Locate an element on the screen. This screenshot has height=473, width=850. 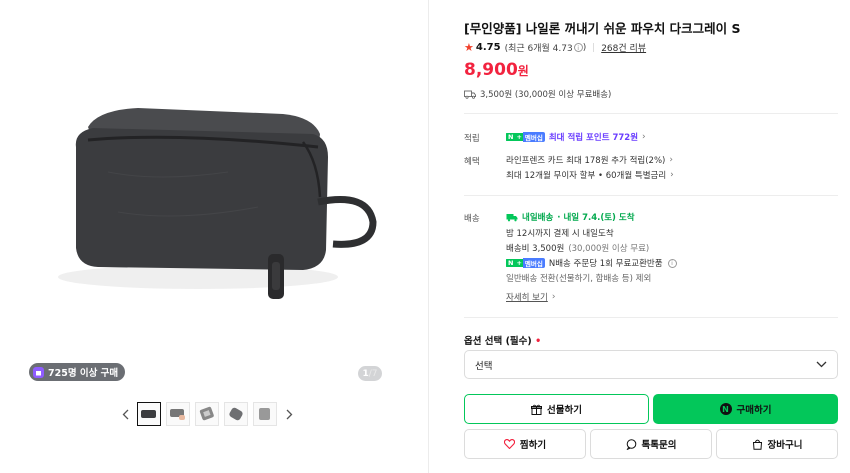
price-value: 8,900 is located at coordinates (491, 70).